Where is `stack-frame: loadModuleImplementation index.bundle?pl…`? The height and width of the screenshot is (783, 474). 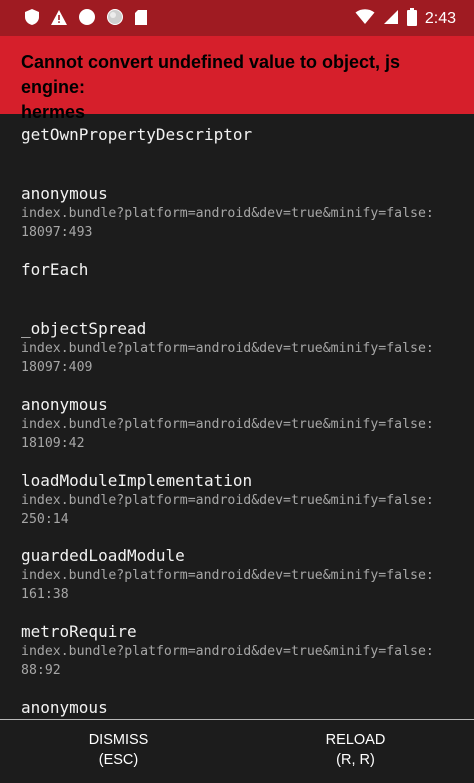 stack-frame: loadModuleImplementation index.bundle?pl… is located at coordinates (227, 500).